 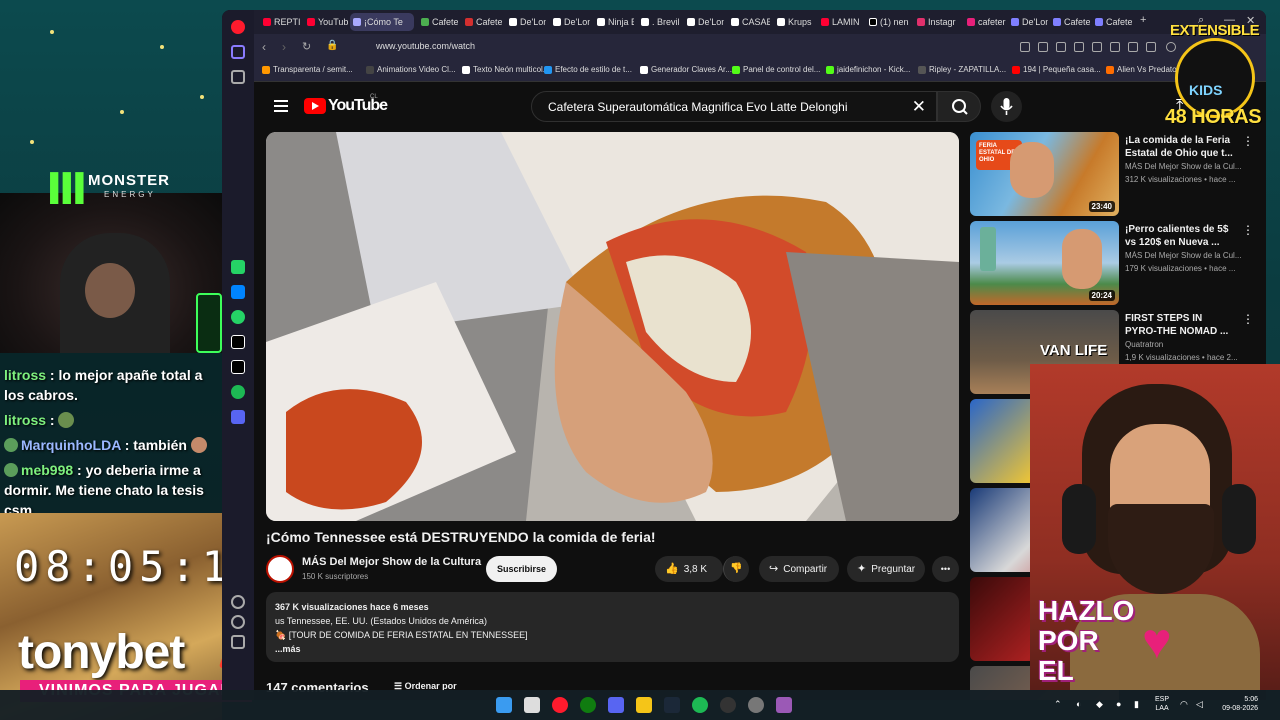 I want to click on video-thumbnail: FERIA ESTATAL DE OHIO 23:40, so click(x=1044, y=174).